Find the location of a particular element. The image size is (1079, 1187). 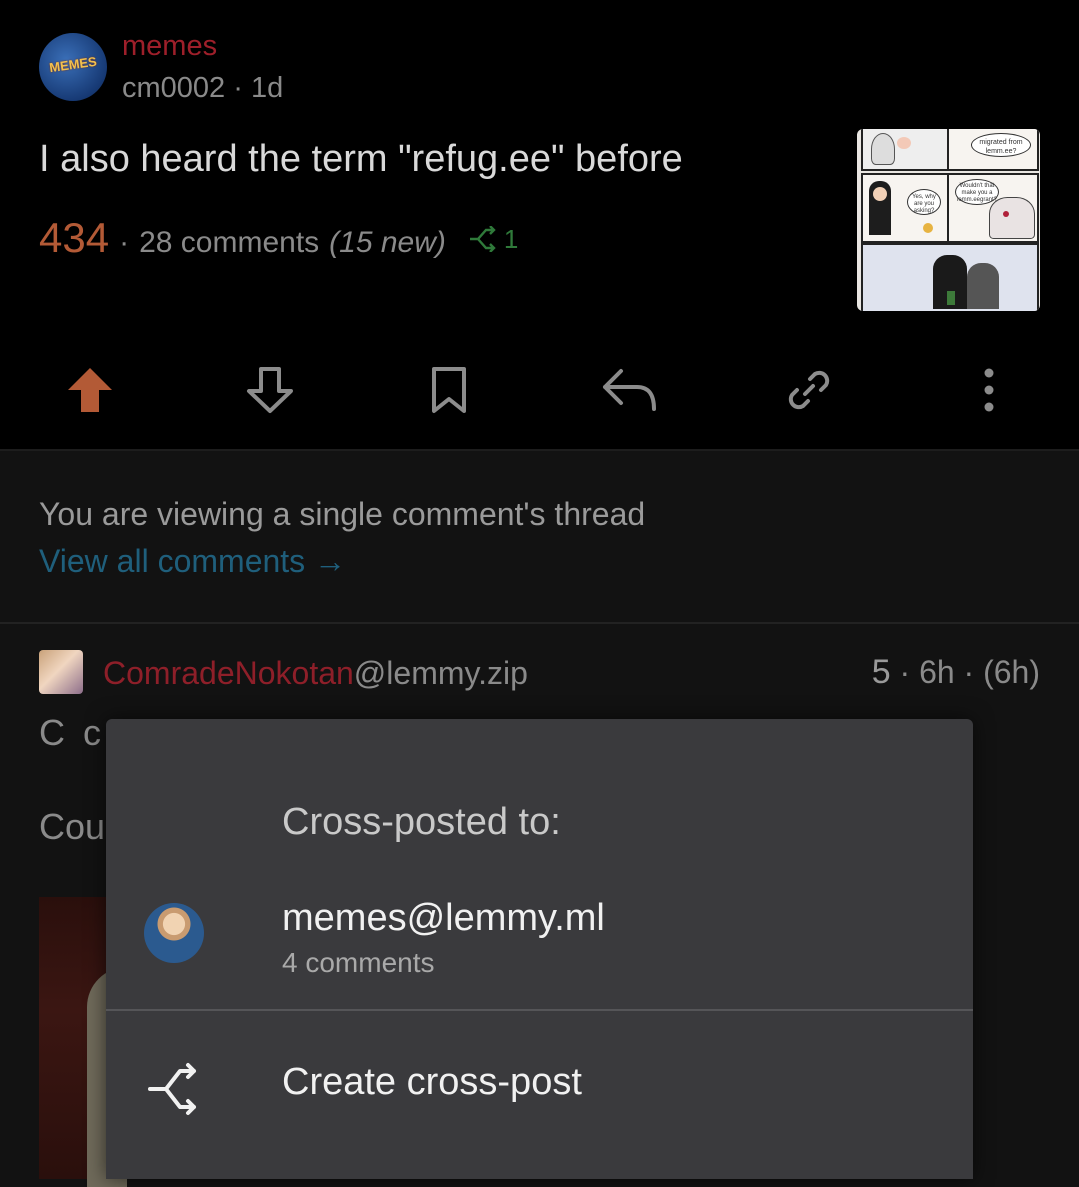

post-stats: 434 · 28 comments (15 new) 1 is located at coordinates (278, 238).